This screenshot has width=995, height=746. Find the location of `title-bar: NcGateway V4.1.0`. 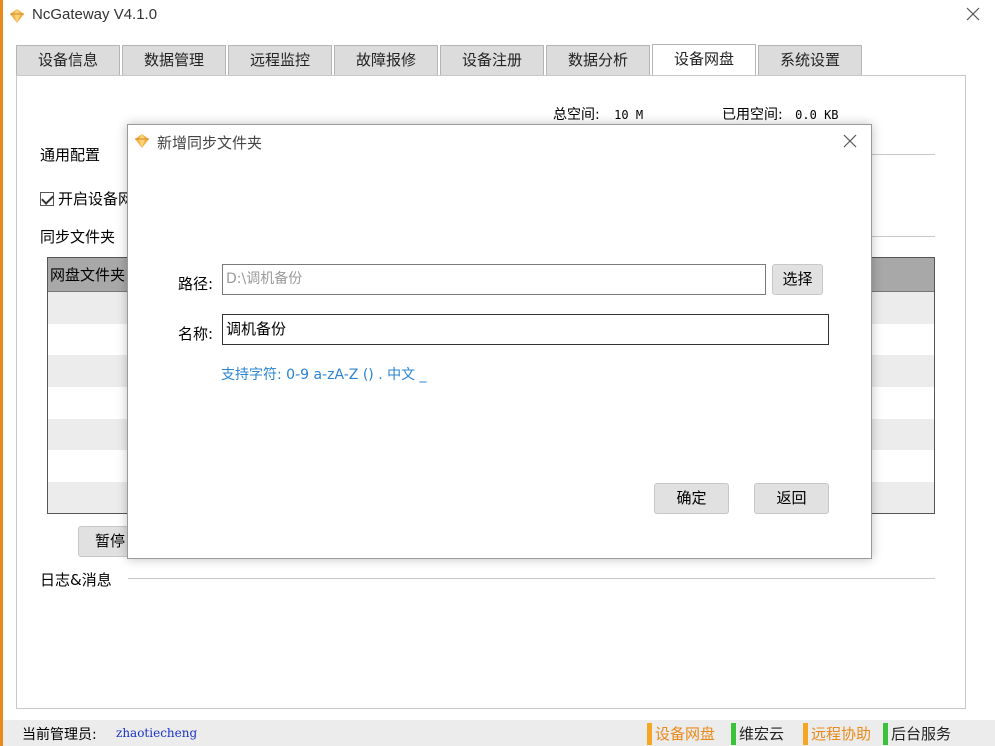

title-bar: NcGateway V4.1.0 is located at coordinates (499, 17).